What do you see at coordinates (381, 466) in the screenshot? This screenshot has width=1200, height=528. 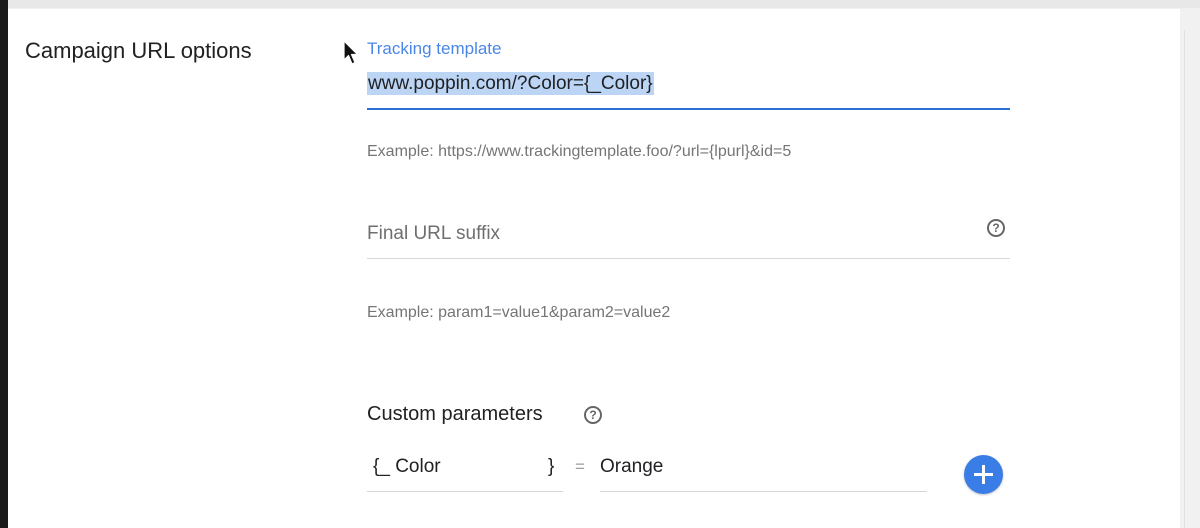 I see `custom-parameter-key-prefix: {_` at bounding box center [381, 466].